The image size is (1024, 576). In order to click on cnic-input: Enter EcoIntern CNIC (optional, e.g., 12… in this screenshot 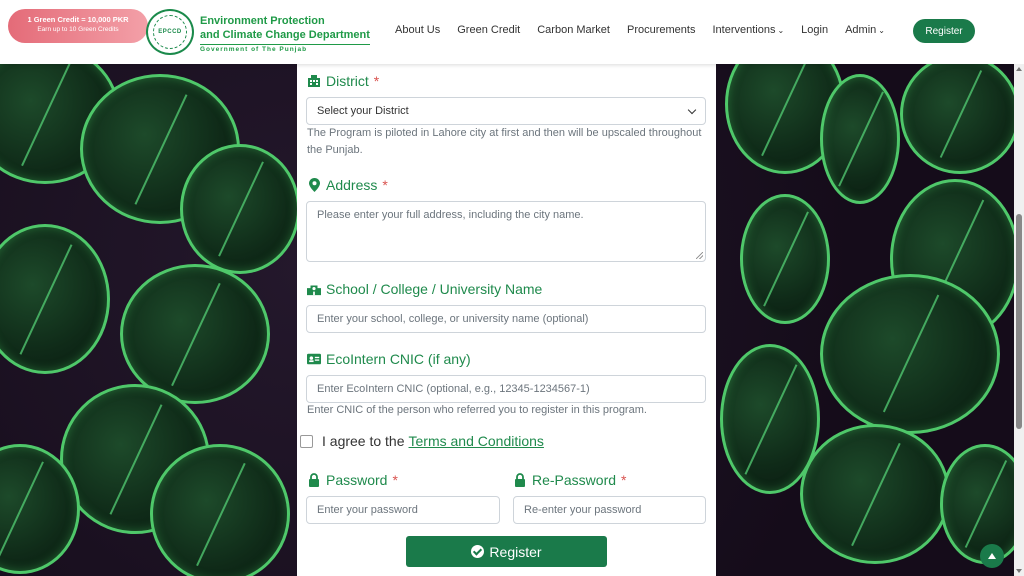, I will do `click(506, 389)`.